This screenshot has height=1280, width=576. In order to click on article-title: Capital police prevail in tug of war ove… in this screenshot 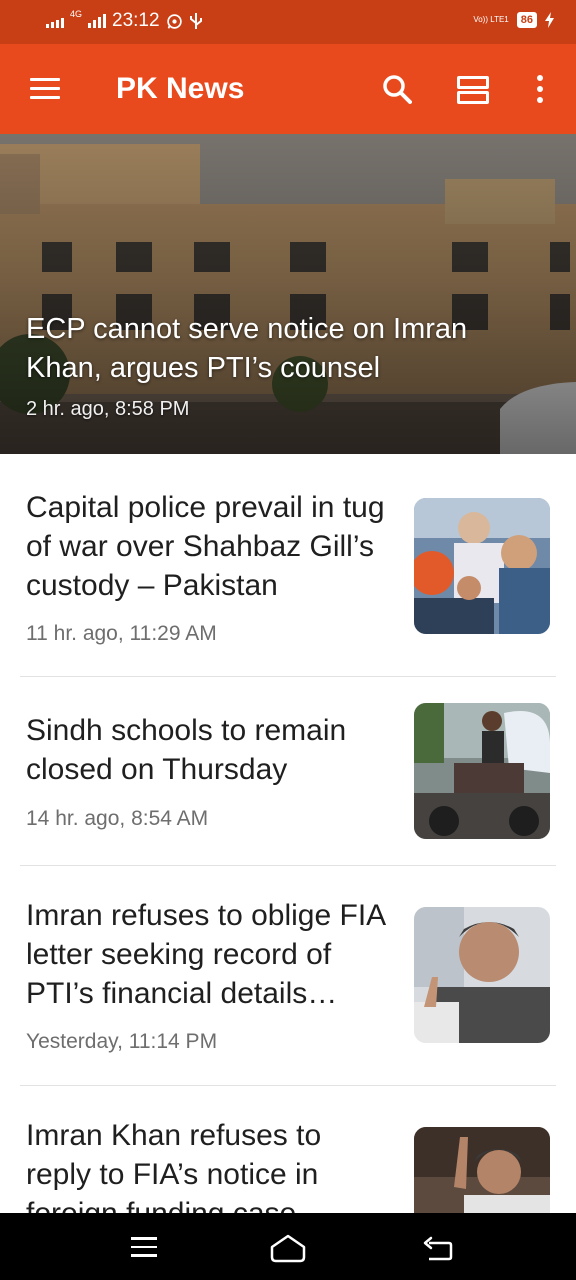, I will do `click(205, 546)`.